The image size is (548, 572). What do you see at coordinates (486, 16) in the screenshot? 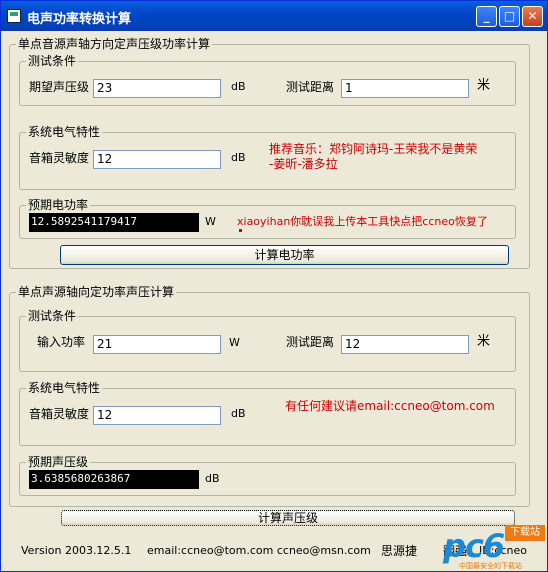
I see `minimize-button: _` at bounding box center [486, 16].